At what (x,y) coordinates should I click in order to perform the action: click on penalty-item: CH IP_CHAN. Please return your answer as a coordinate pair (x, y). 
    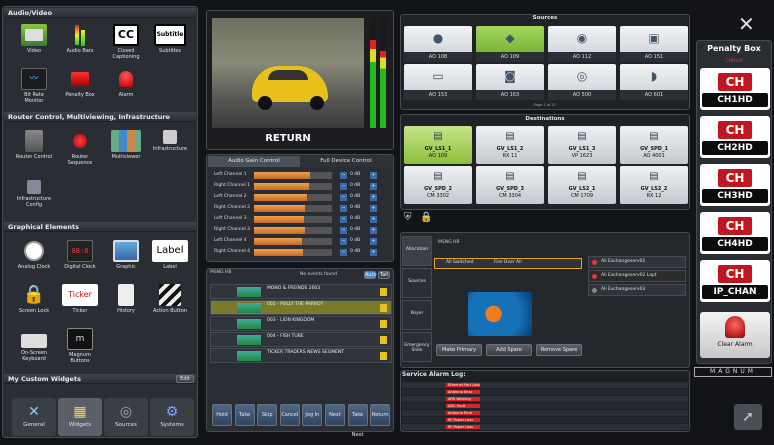
    Looking at the image, I should click on (735, 281).